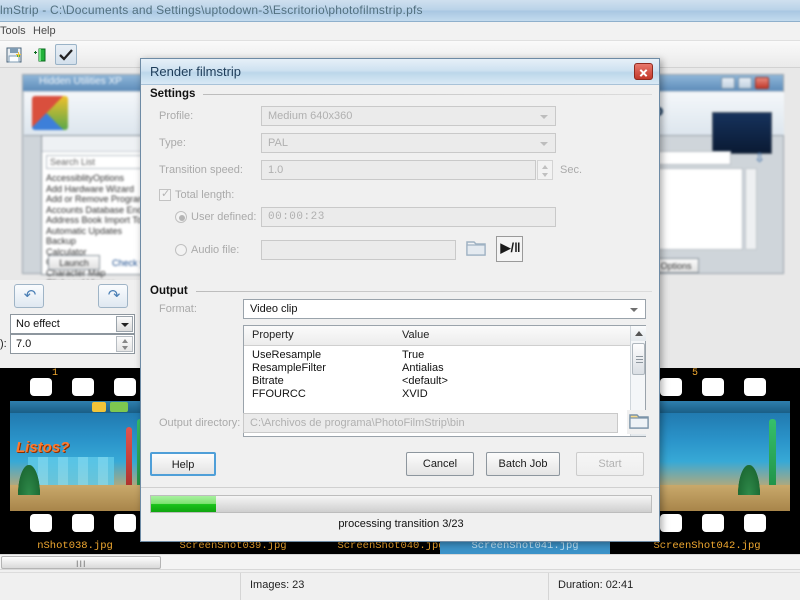  I want to click on menu-item-help: Help, so click(44, 31).